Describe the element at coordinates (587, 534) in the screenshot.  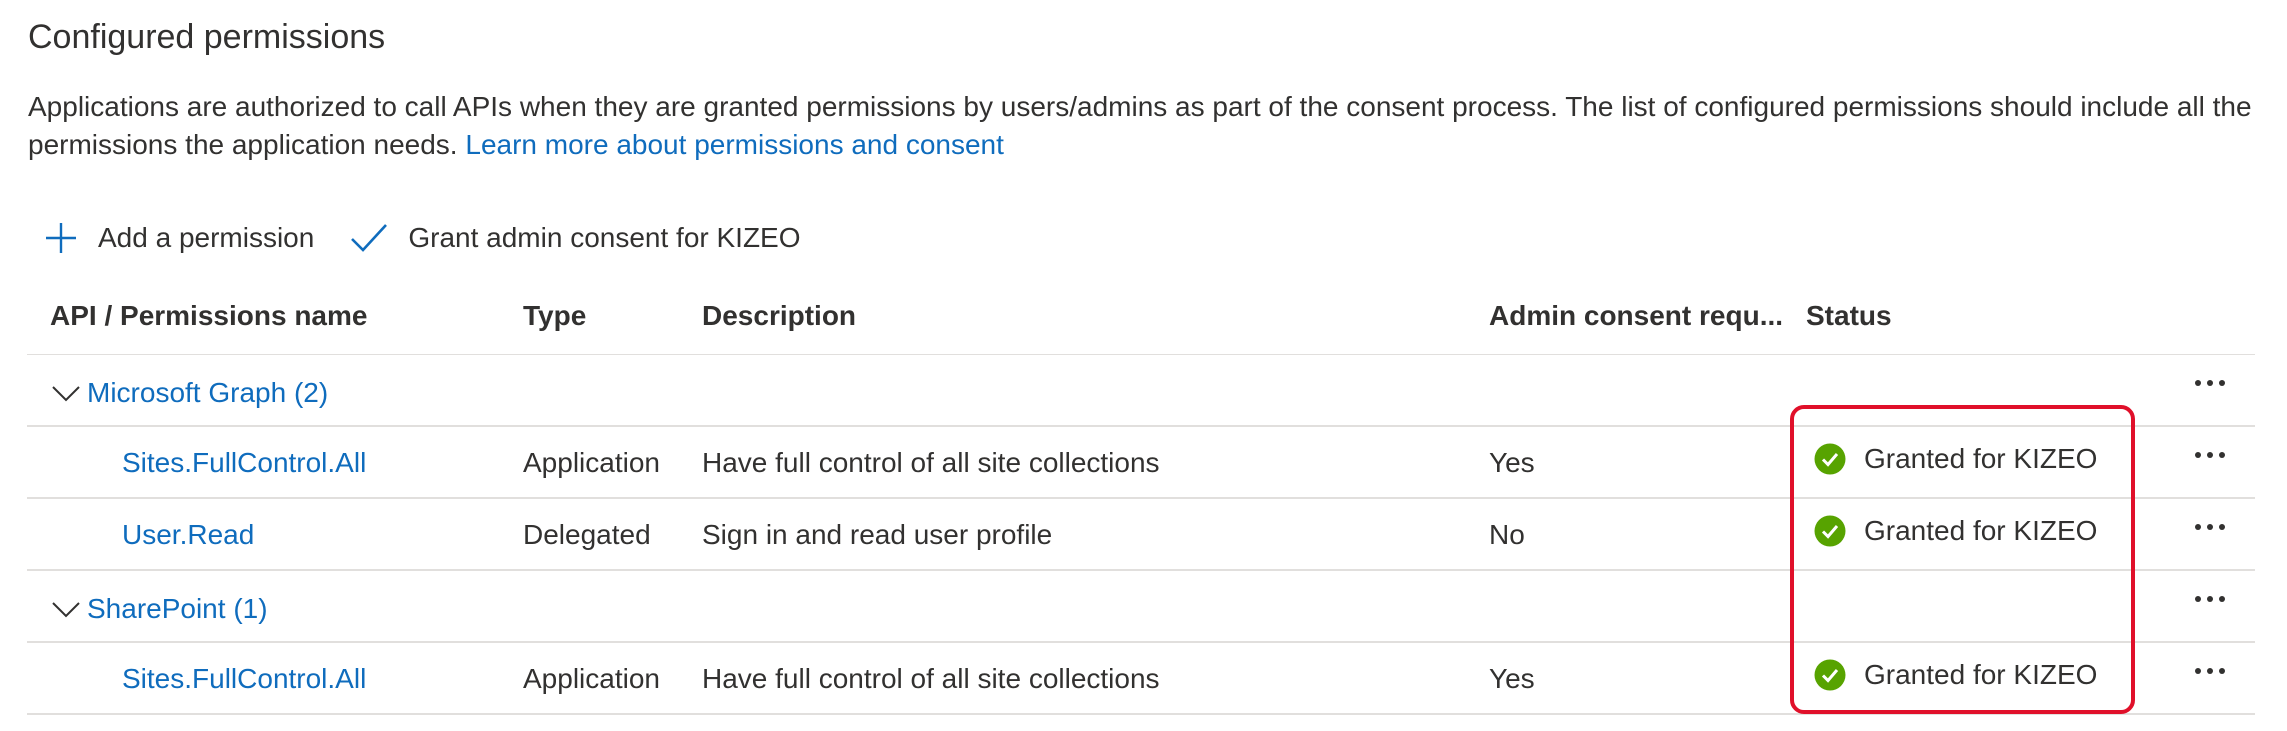
I see `permission-type: Delegated` at that location.